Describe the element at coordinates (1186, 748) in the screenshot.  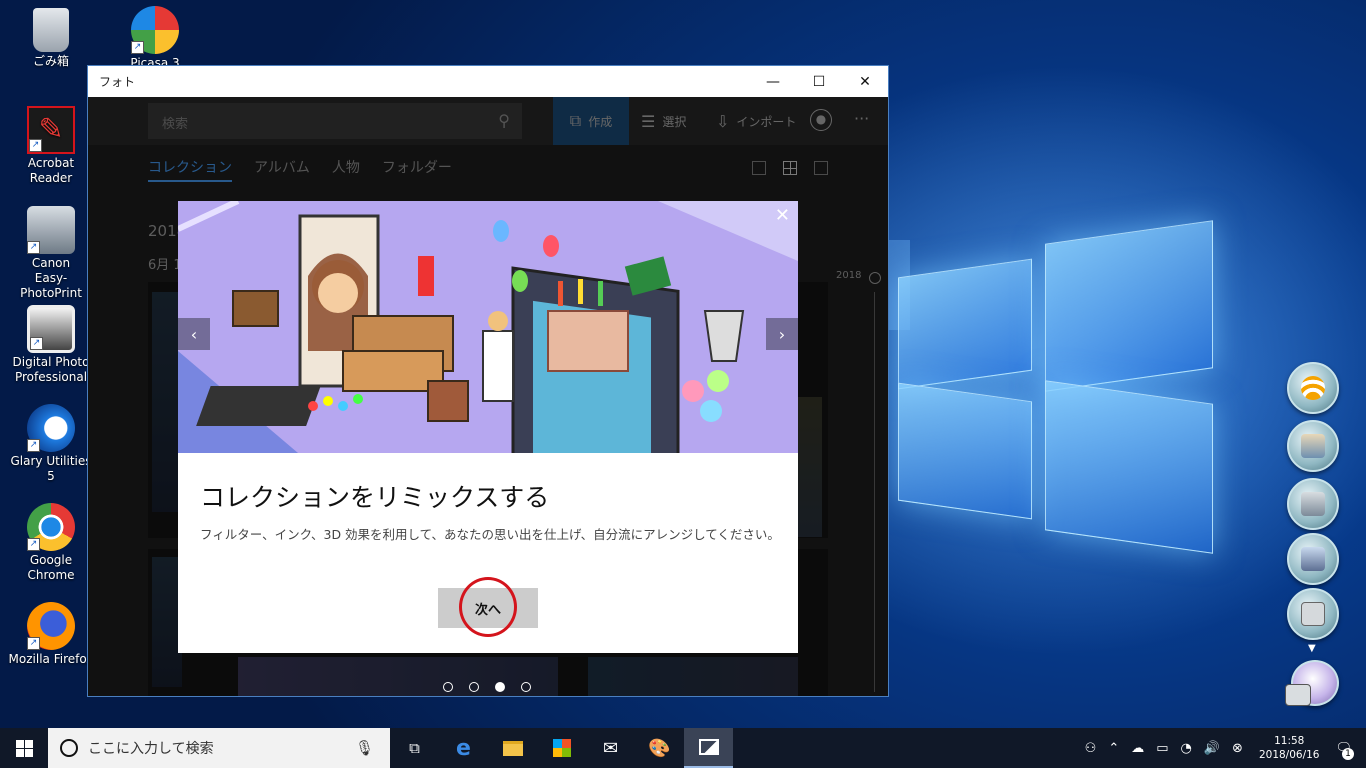
I see `network-icon: ◔` at that location.